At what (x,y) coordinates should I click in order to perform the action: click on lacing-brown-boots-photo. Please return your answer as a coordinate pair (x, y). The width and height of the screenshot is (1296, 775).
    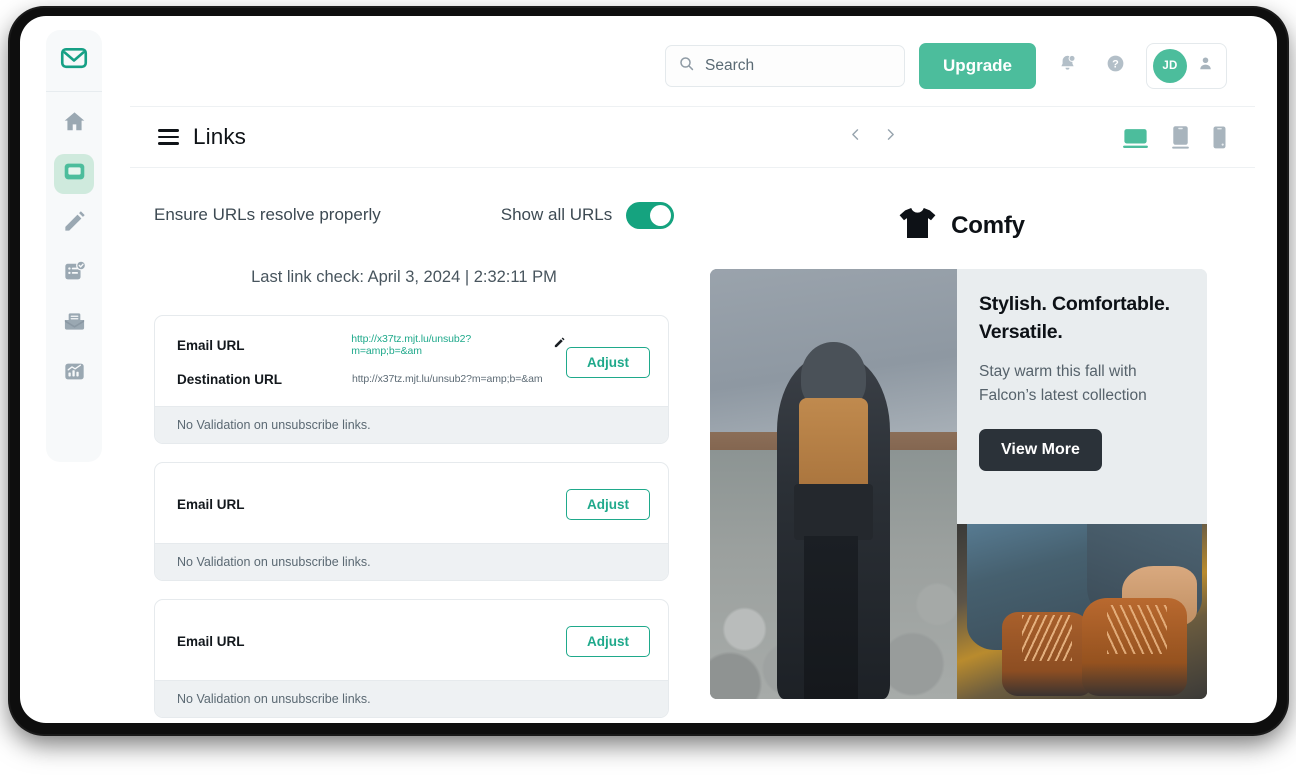
    Looking at the image, I should click on (1082, 611).